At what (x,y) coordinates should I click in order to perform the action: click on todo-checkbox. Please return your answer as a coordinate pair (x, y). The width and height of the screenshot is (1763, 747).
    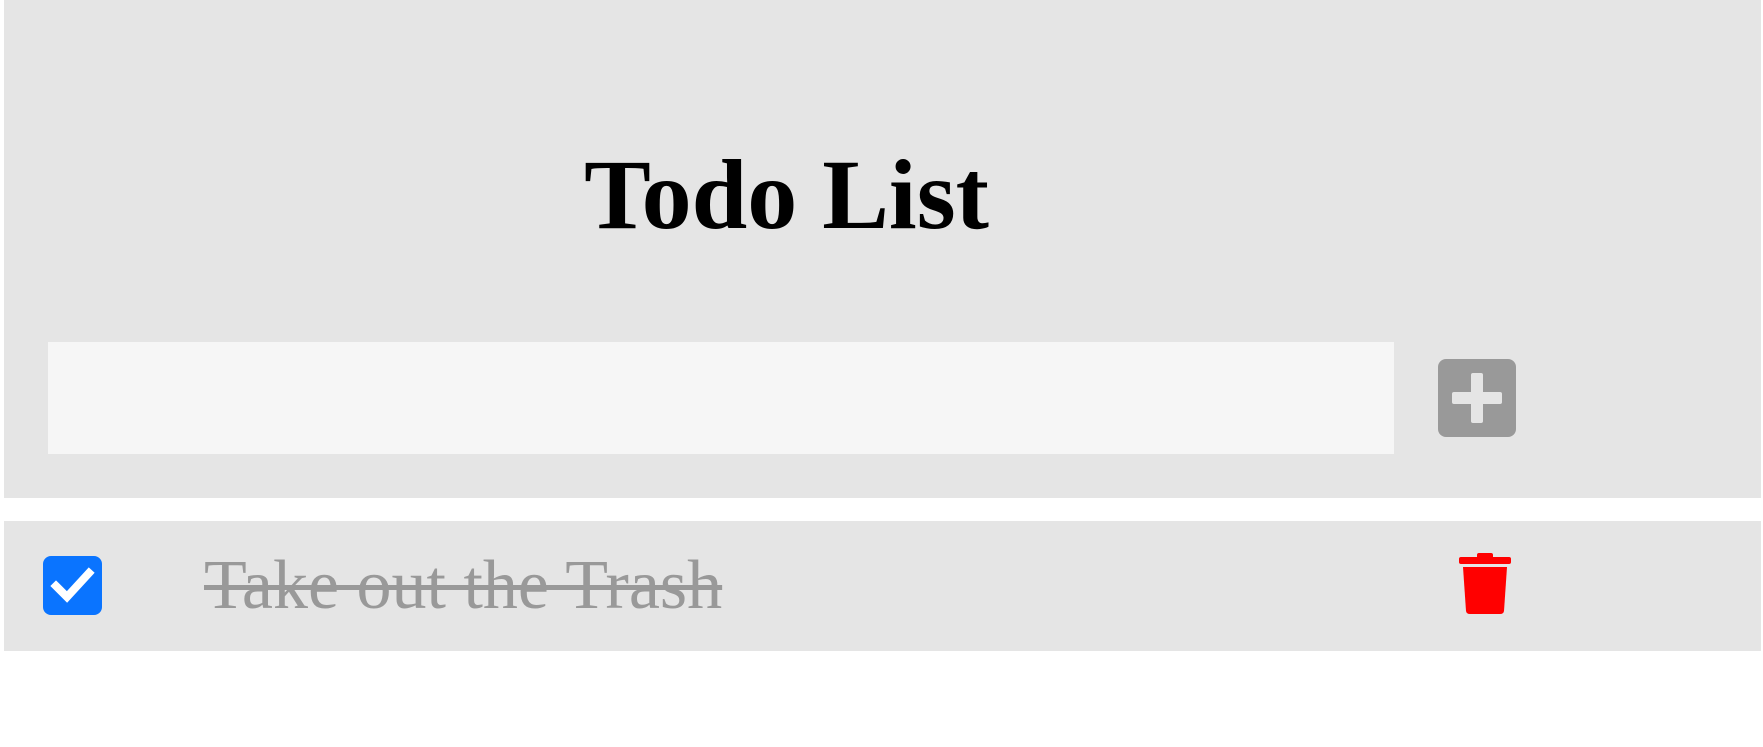
    Looking at the image, I should click on (72, 585).